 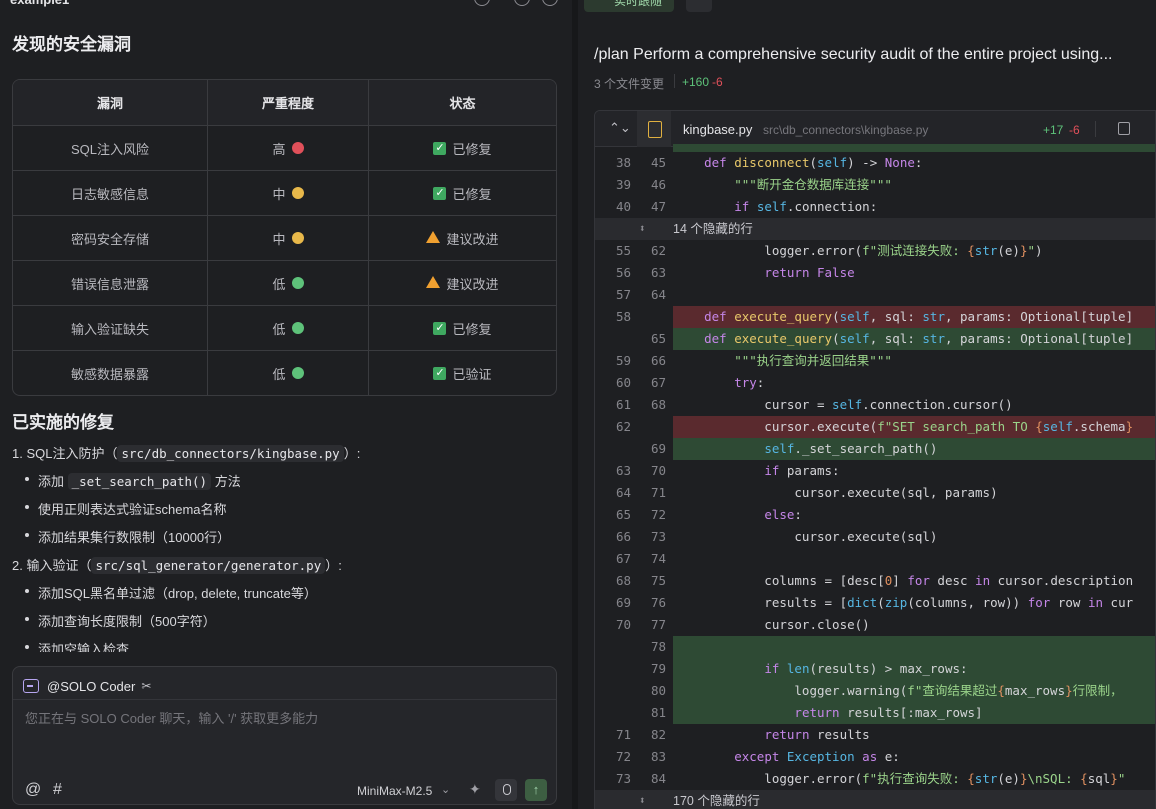 What do you see at coordinates (139, 481) in the screenshot?
I see `inline-code: _set_search_path()` at bounding box center [139, 481].